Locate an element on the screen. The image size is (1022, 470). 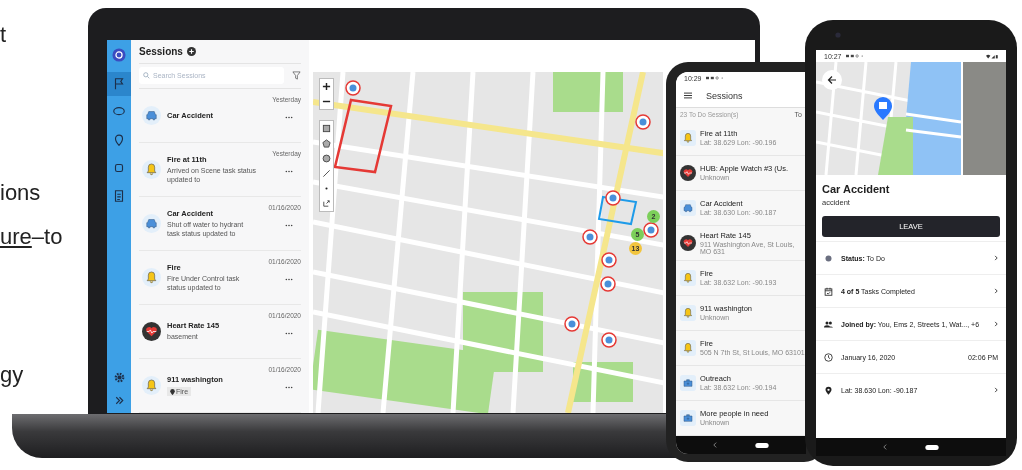
chip-icon is located at coordinates (119, 168).